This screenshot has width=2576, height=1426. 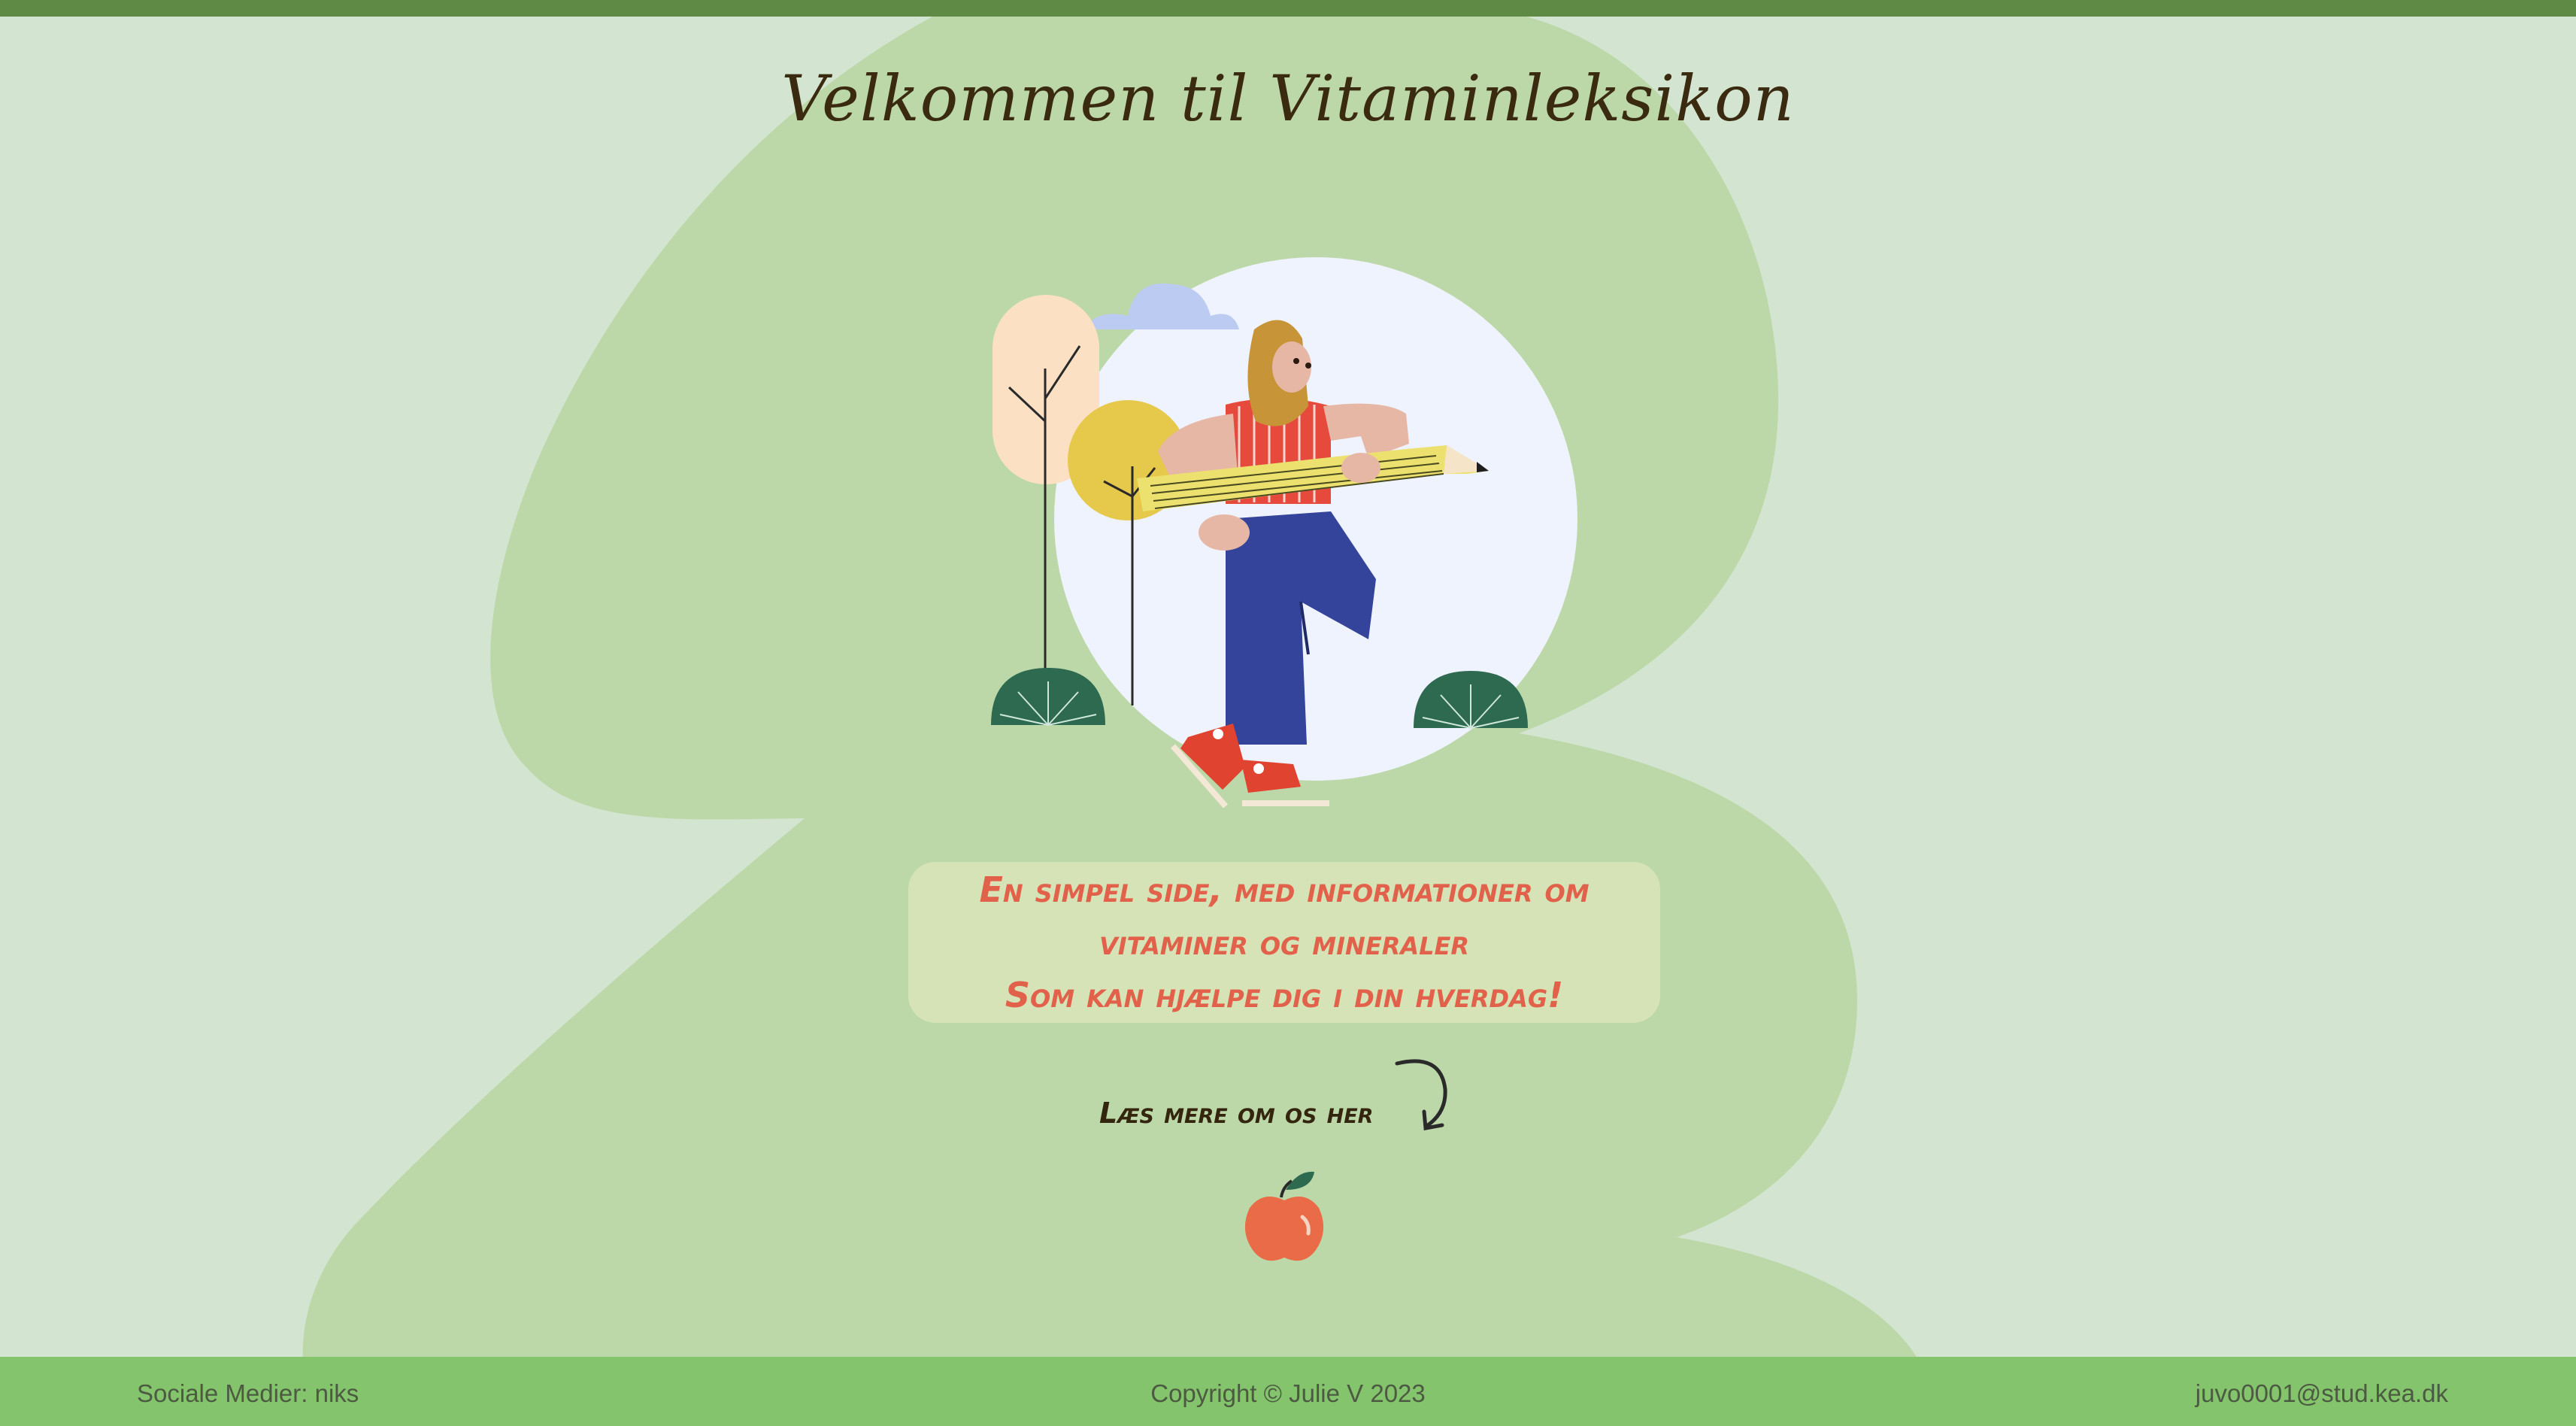 I want to click on curved-arrow-icon, so click(x=1421, y=1094).